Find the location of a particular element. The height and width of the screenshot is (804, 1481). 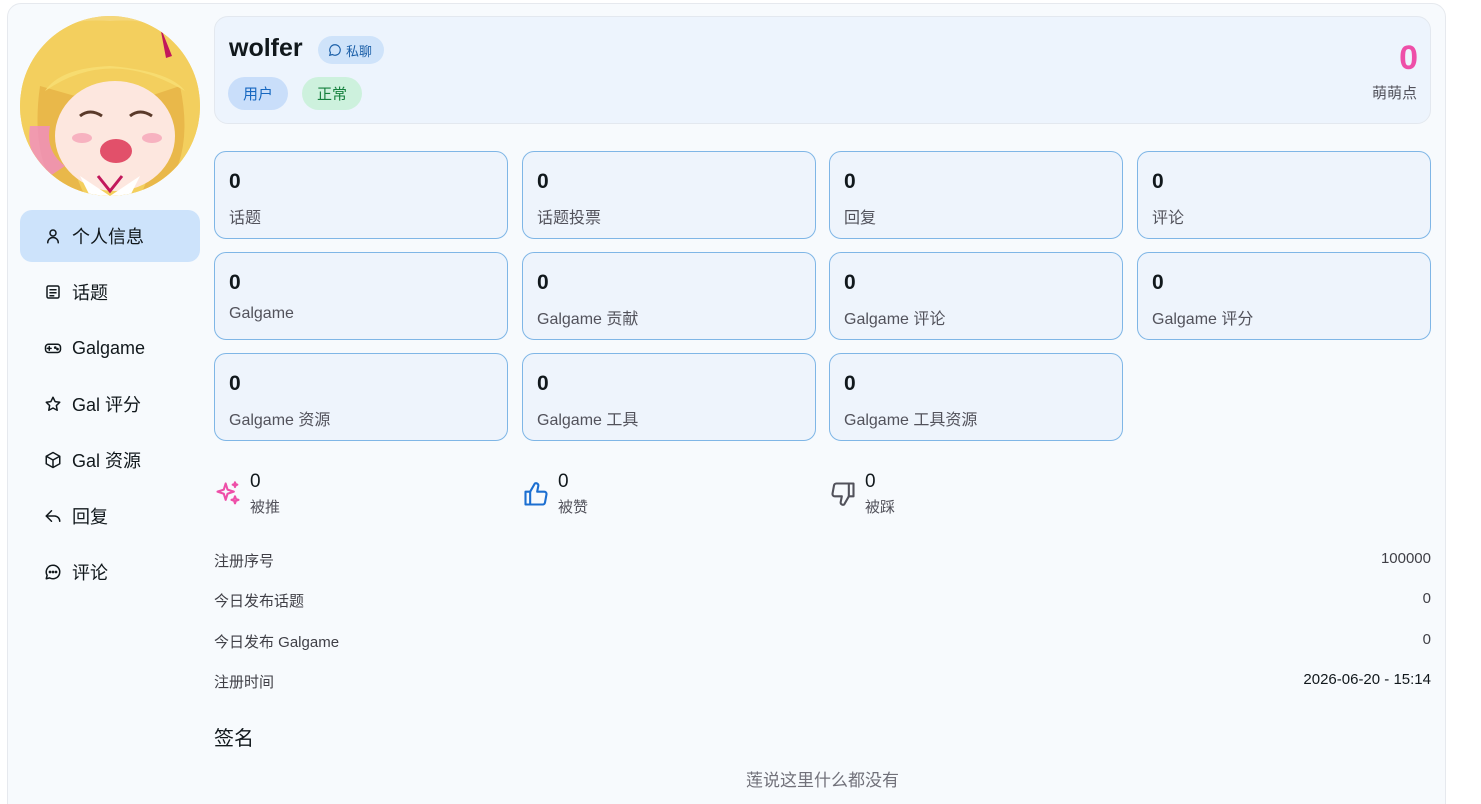

sidebar-item-topics: 话题 is located at coordinates (110, 292).